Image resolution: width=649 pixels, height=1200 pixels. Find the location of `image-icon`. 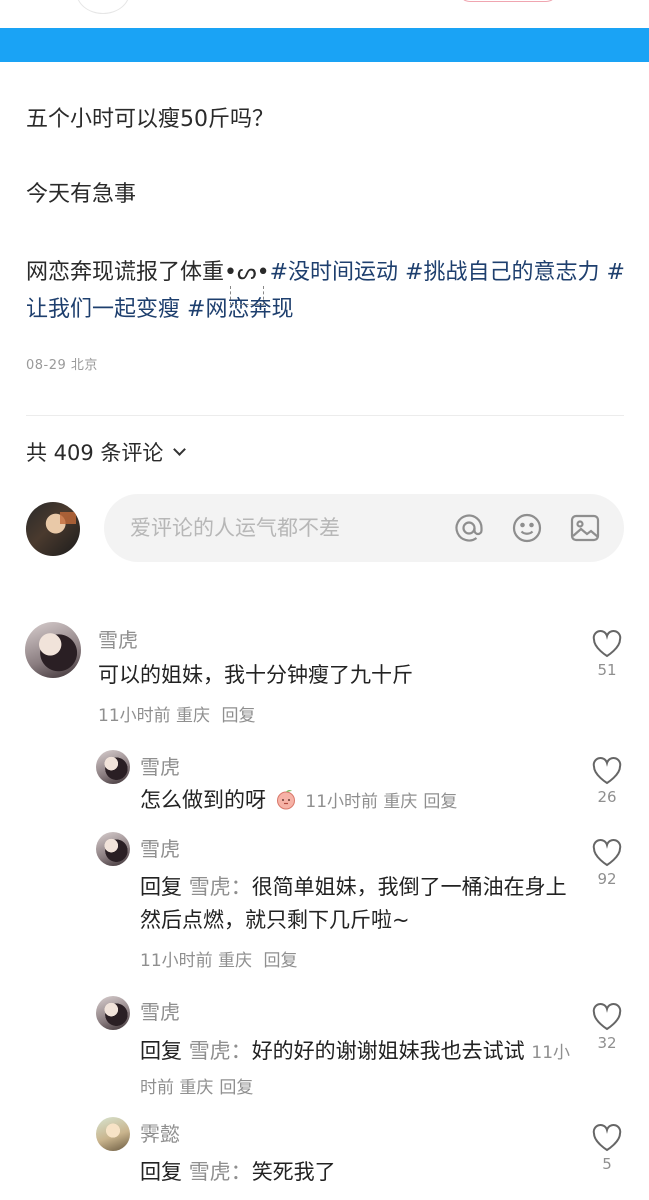

image-icon is located at coordinates (585, 528).